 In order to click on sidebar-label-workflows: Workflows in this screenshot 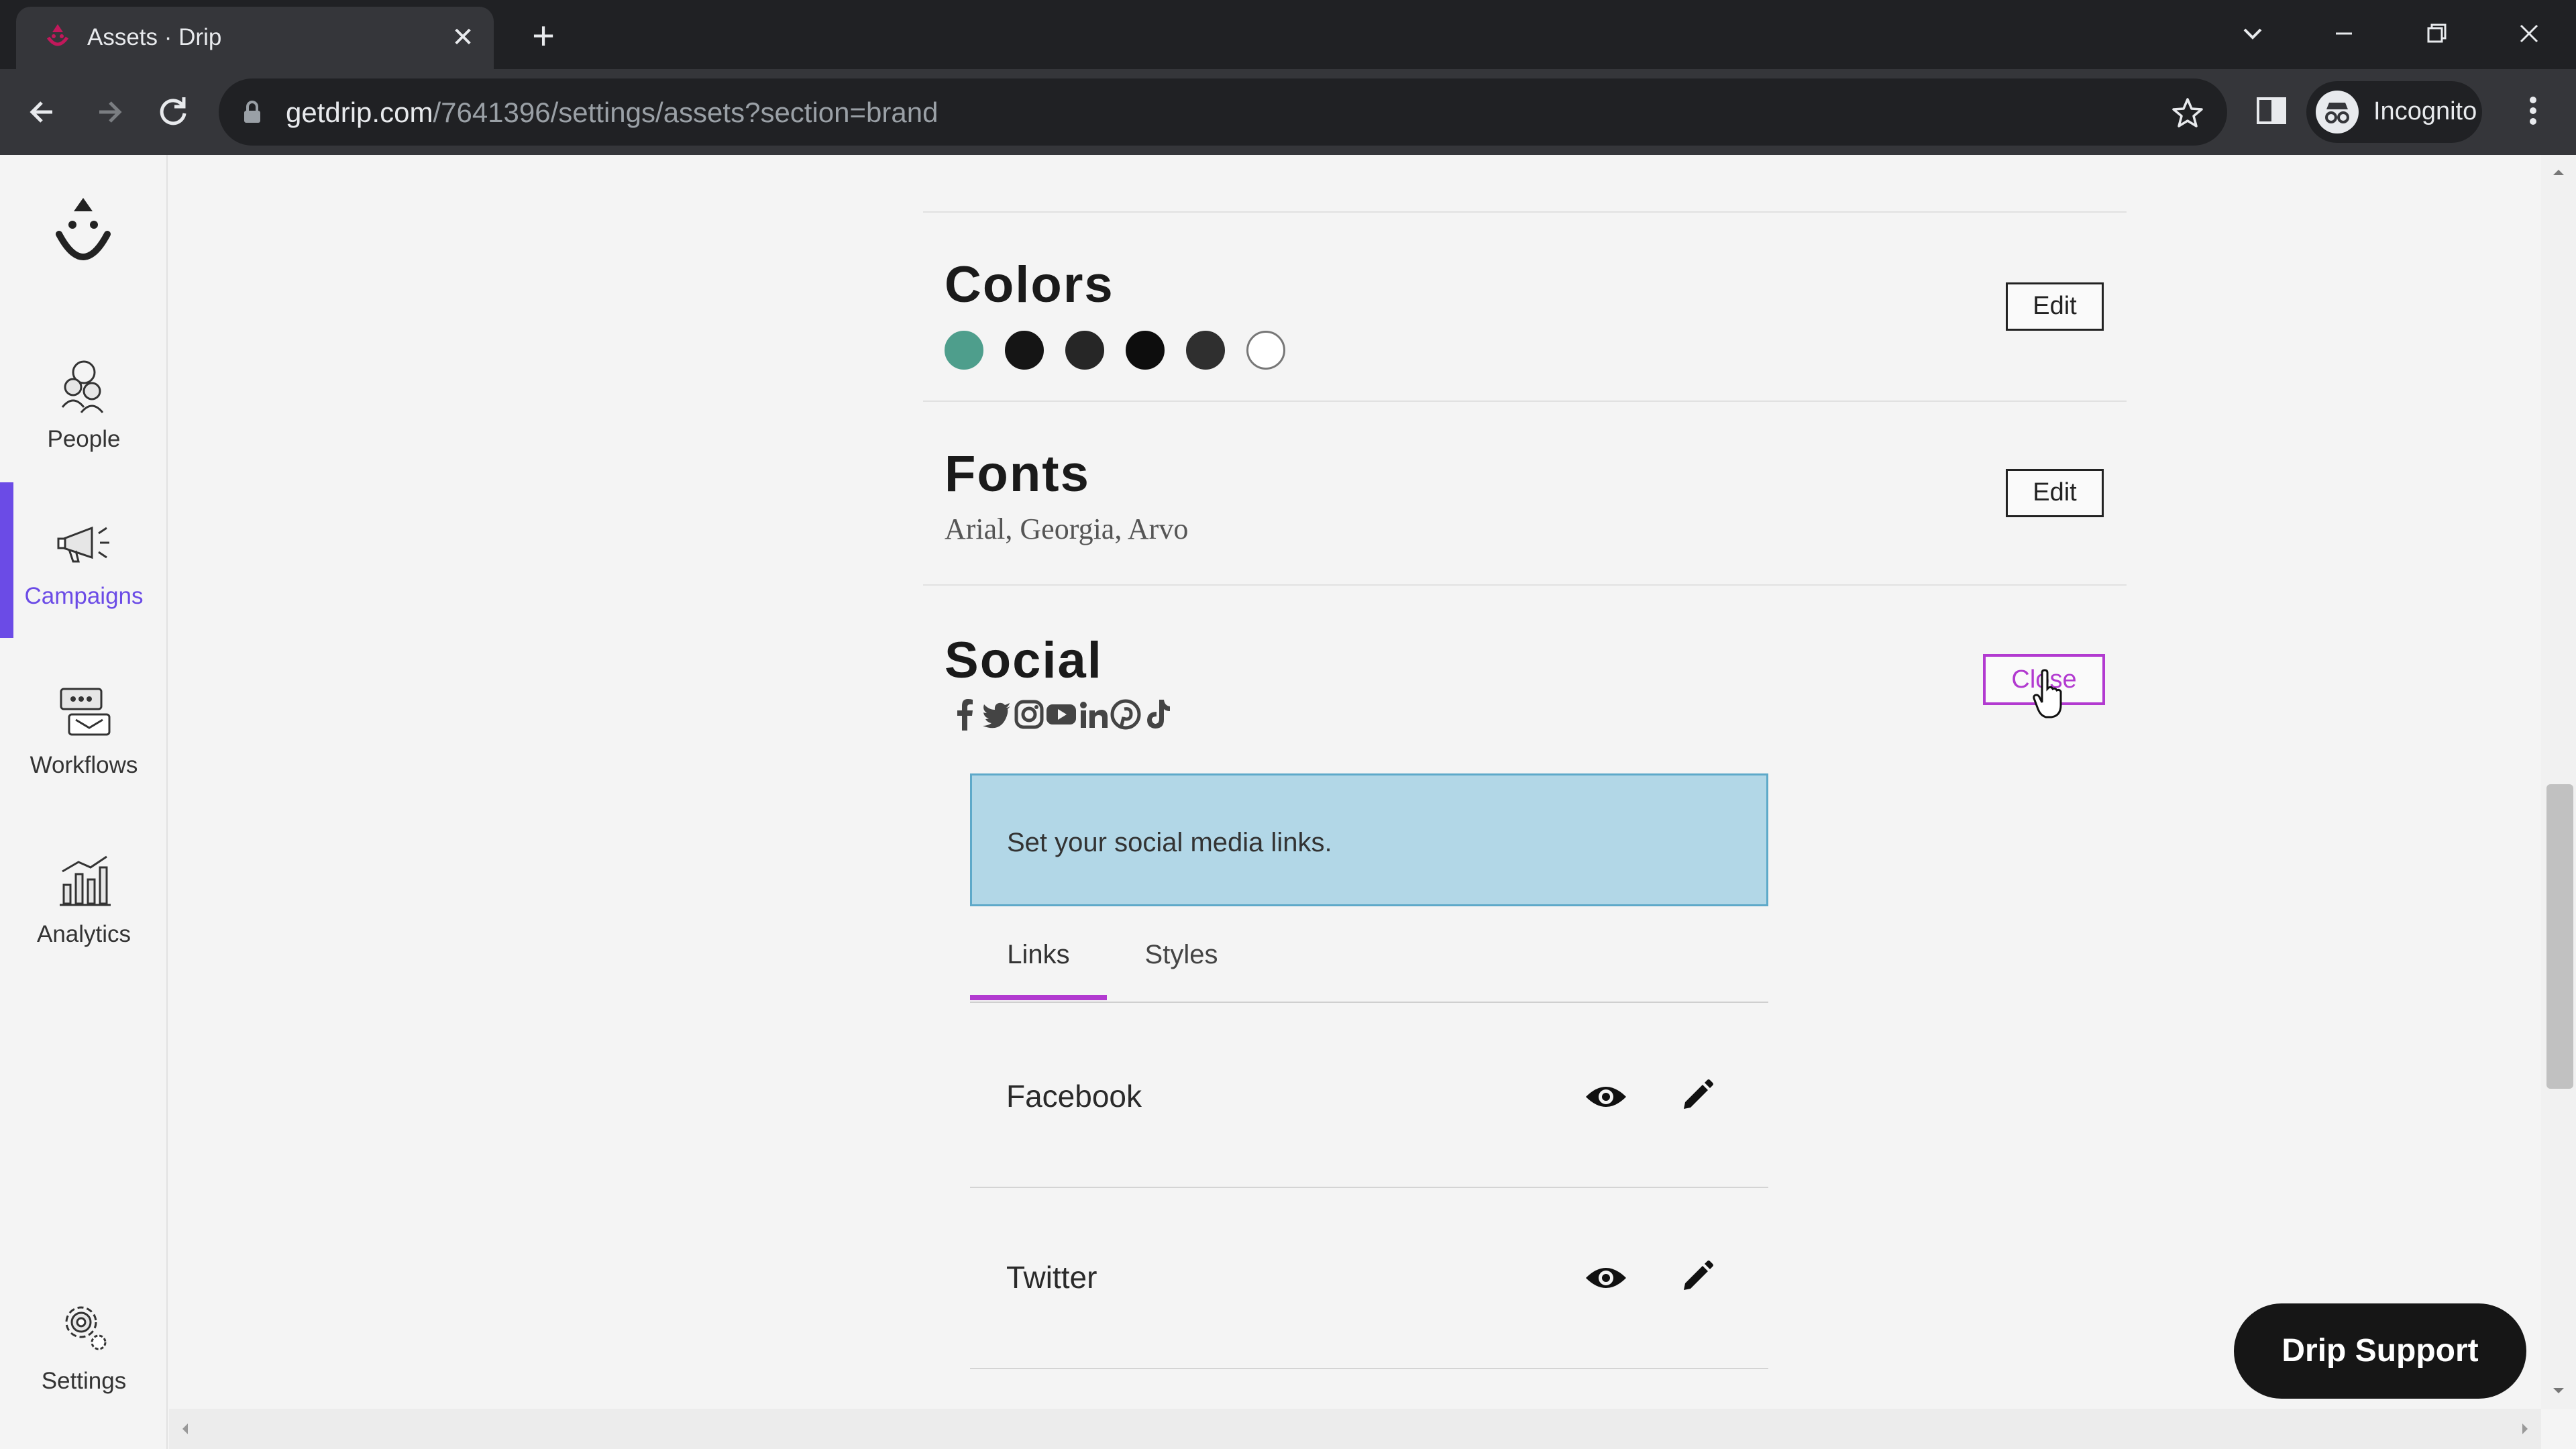, I will do `click(84, 765)`.